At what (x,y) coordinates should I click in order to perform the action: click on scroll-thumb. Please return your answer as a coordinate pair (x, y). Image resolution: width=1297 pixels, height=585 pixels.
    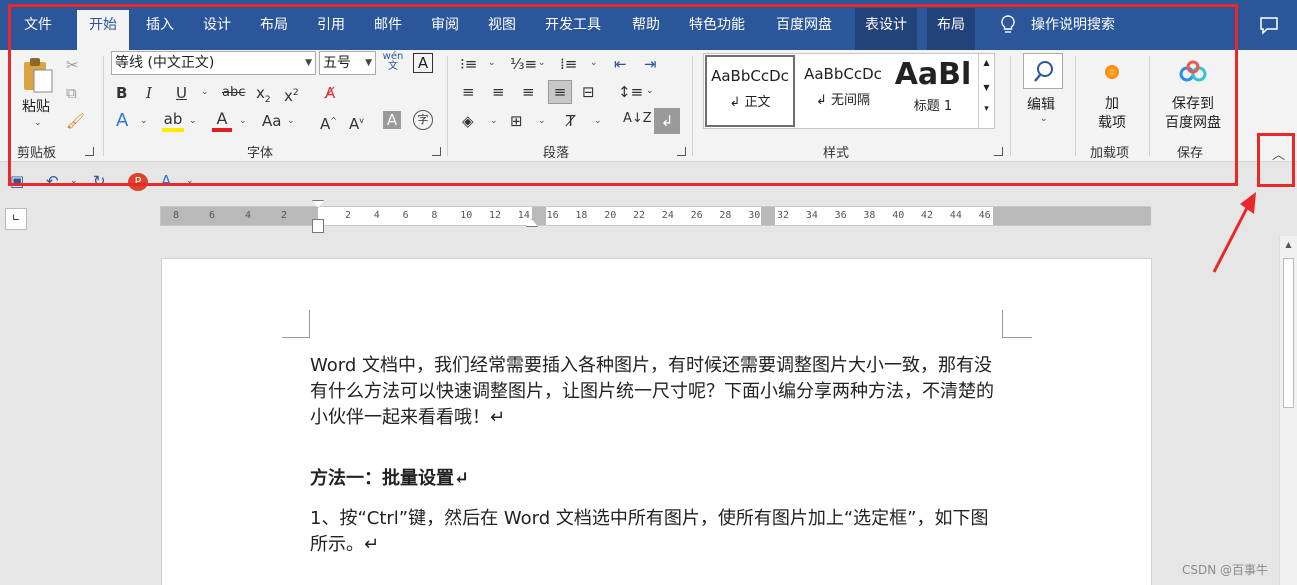
    Looking at the image, I should click on (1288, 333).